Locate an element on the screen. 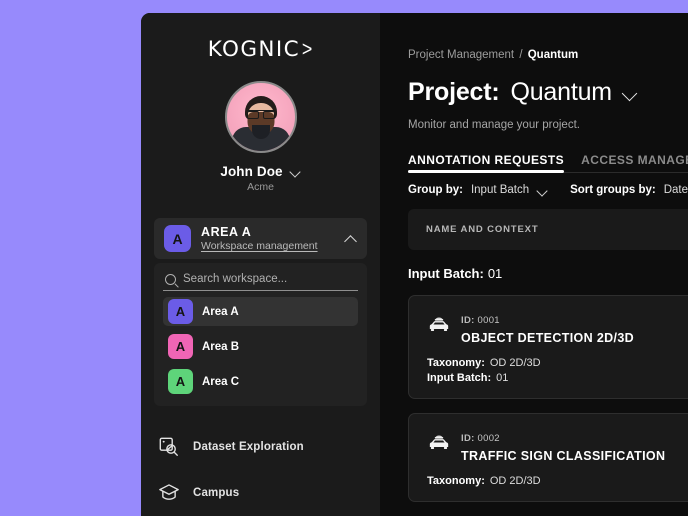 This screenshot has width=688, height=516. request-card-header: ID: 0001 OBJECT DETECTION 2D/3D is located at coordinates (557, 327).